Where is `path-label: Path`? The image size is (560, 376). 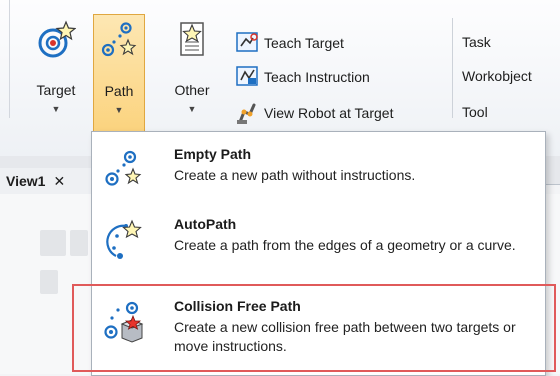
path-label: Path is located at coordinates (119, 91).